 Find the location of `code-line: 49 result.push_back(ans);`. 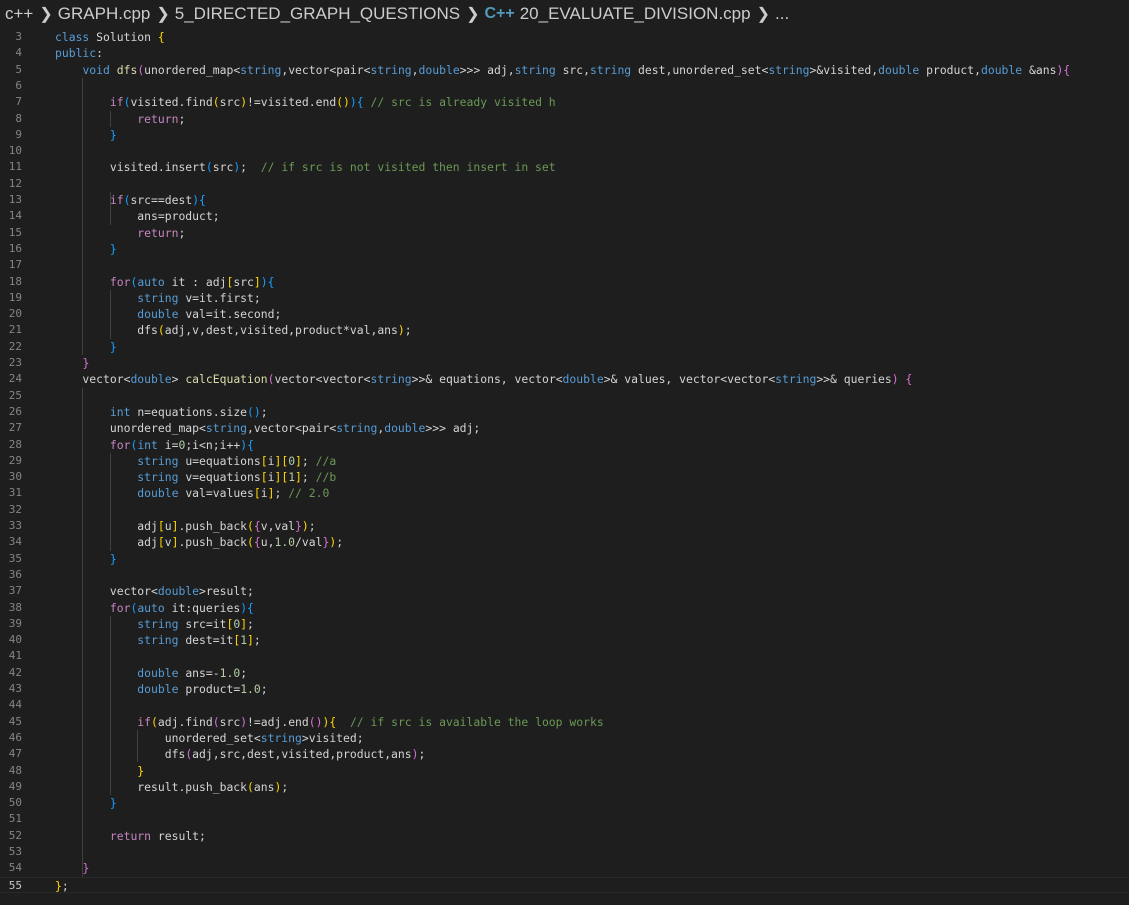

code-line: 49 result.push_back(ans); is located at coordinates (564, 787).